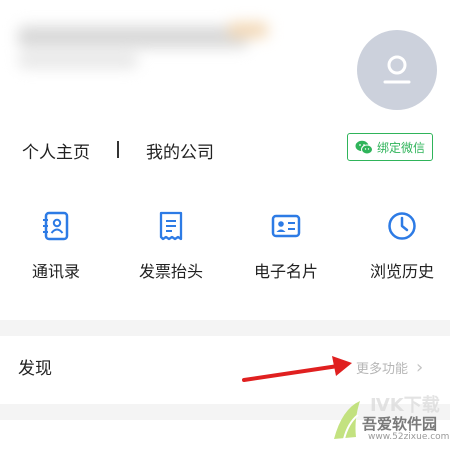  I want to click on bind-wechat-label: 绑定微信, so click(400, 147).